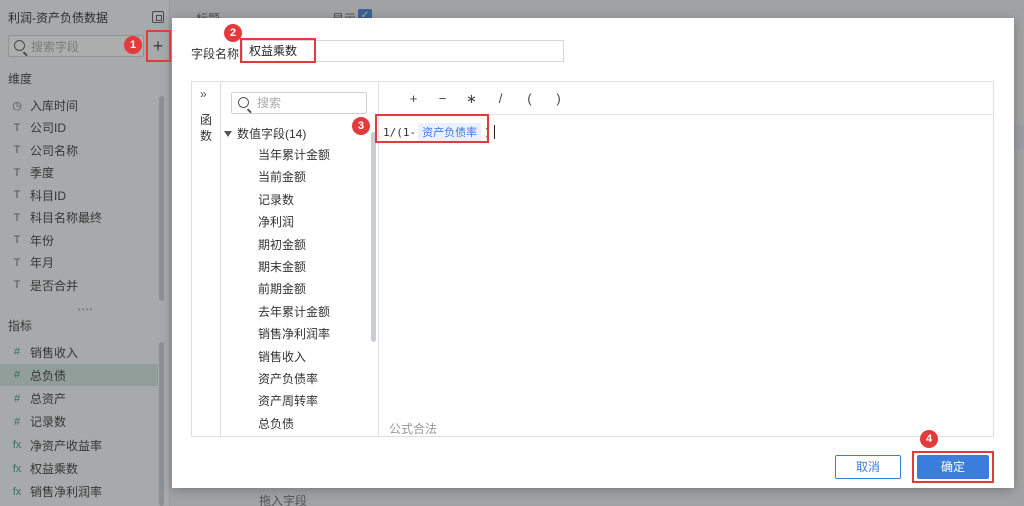 The width and height of the screenshot is (1024, 506). Describe the element at coordinates (558, 99) in the screenshot. I see `operator-button: )` at that location.